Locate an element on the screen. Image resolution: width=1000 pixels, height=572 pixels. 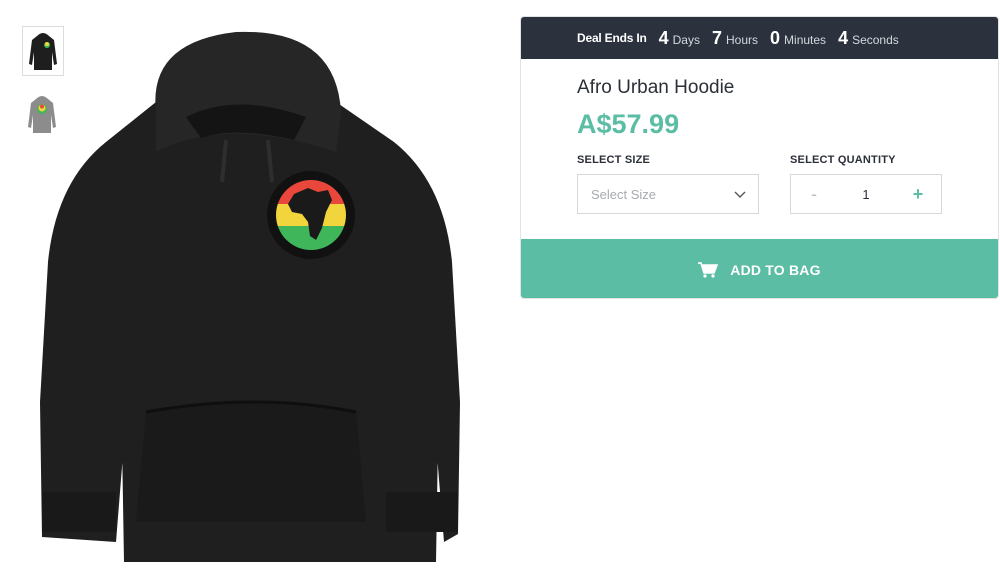
quantity-label: SELECT QUANTITY is located at coordinates (843, 160).